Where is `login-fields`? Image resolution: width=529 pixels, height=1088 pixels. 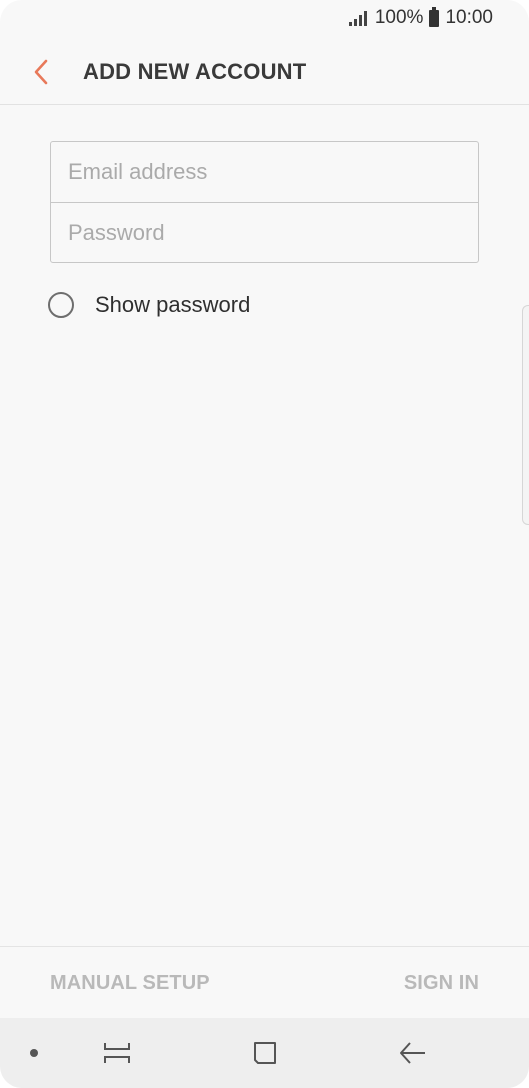
login-fields is located at coordinates (264, 202).